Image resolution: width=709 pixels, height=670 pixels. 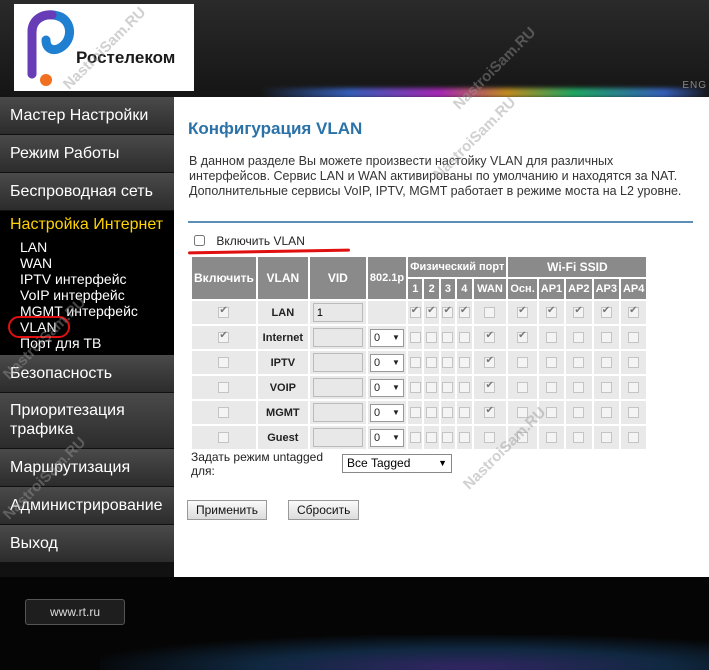 I want to click on sidebar-item-mode: Режим Работы, so click(x=87, y=154).